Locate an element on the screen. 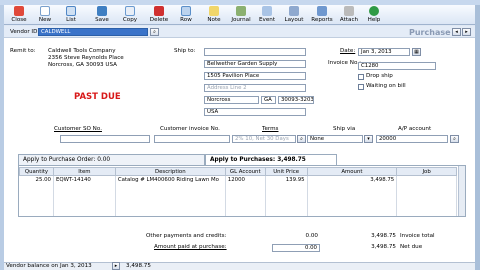  copy-button: Copy is located at coordinates (130, 15).